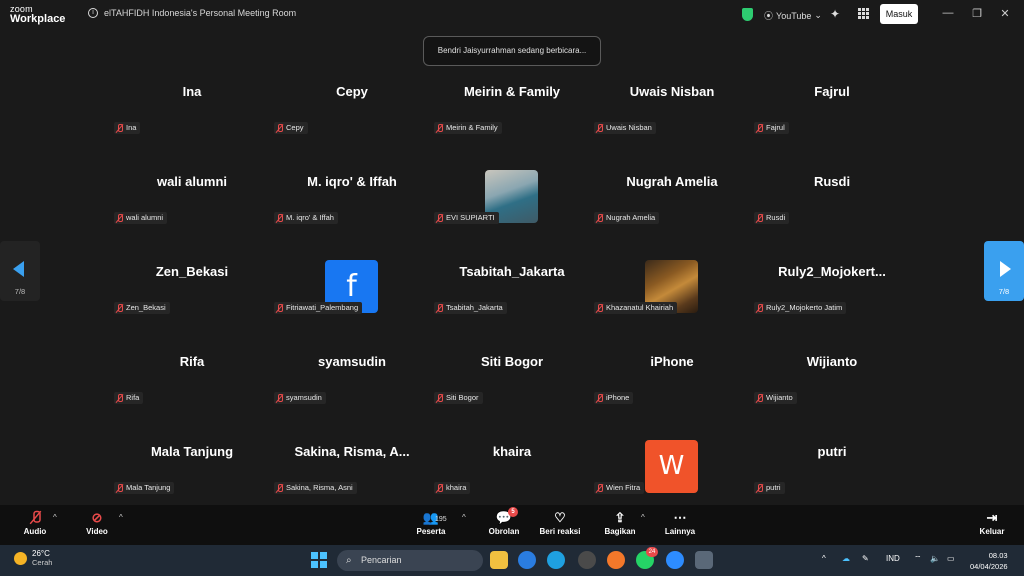  Describe the element at coordinates (352, 300) in the screenshot. I see `participant-tile: f Fitriawati_Palembang` at that location.